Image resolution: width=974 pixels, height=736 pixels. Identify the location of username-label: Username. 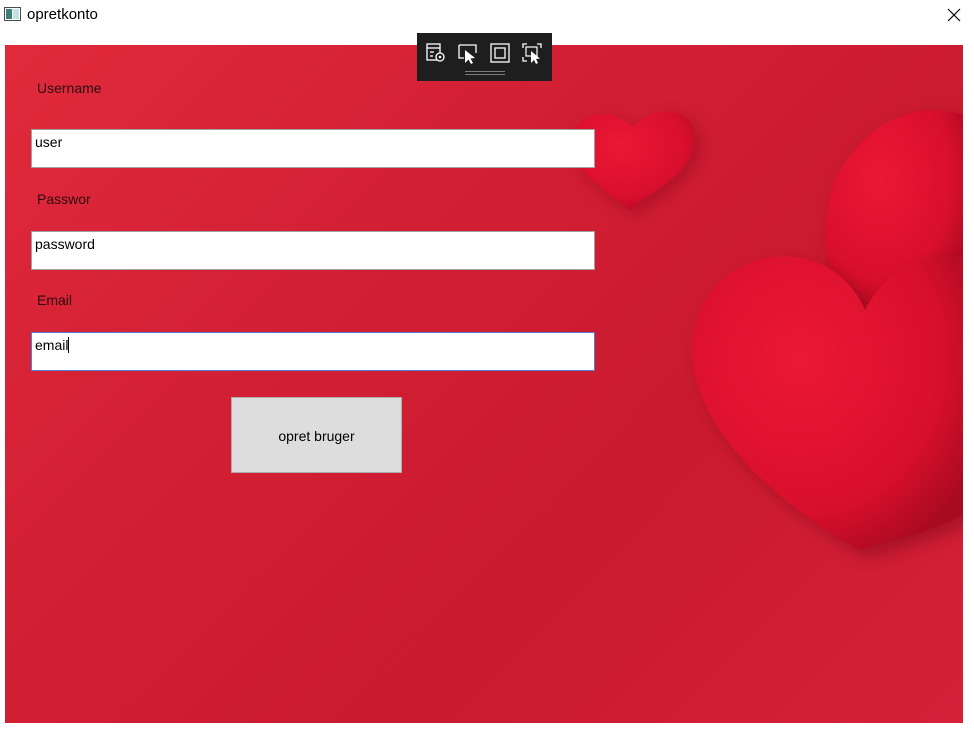
(69, 88).